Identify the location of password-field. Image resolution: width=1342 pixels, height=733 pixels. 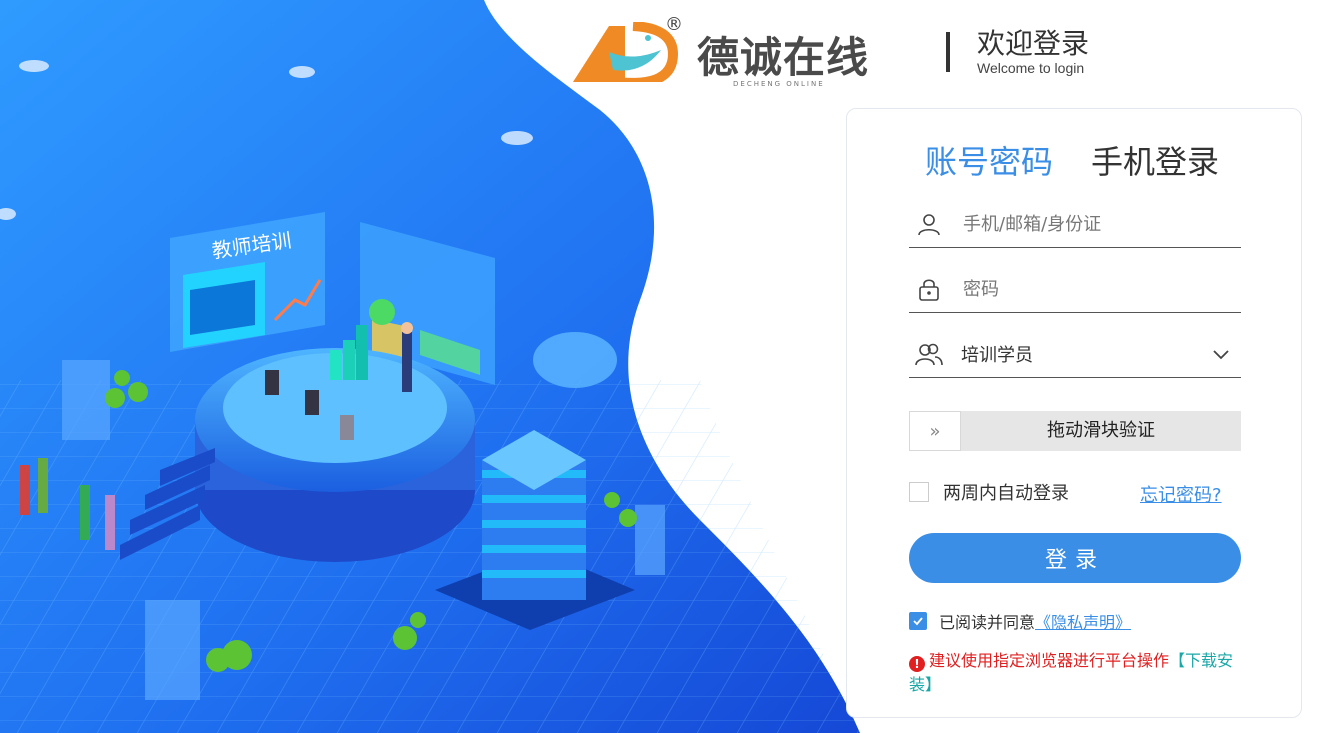
(1075, 289).